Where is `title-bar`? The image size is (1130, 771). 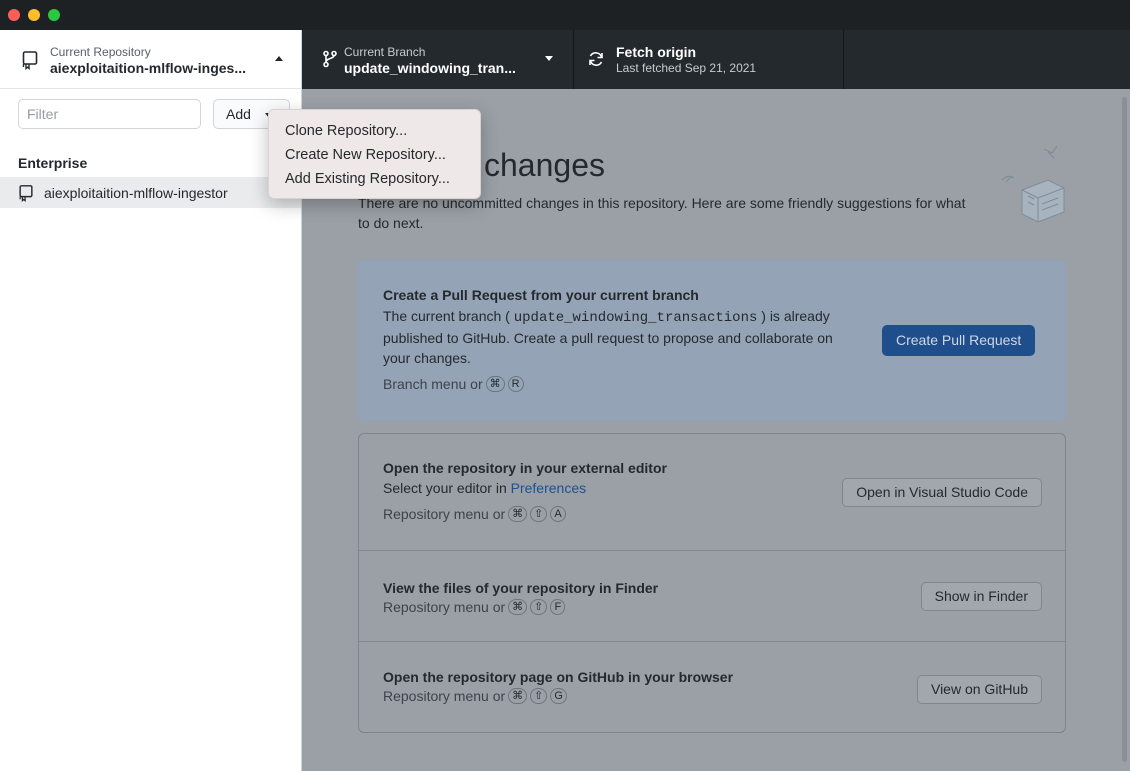
title-bar is located at coordinates (565, 15).